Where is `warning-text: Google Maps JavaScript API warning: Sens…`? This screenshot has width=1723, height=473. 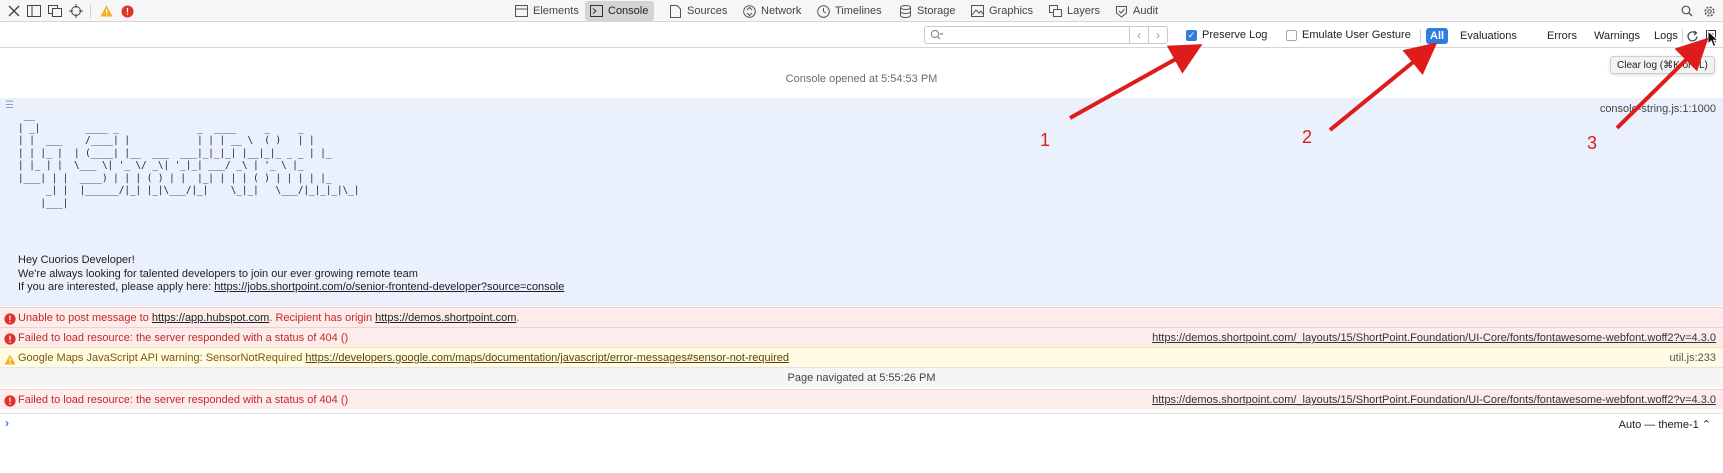
warning-text: Google Maps JavaScript API warning: Sens… is located at coordinates (162, 358).